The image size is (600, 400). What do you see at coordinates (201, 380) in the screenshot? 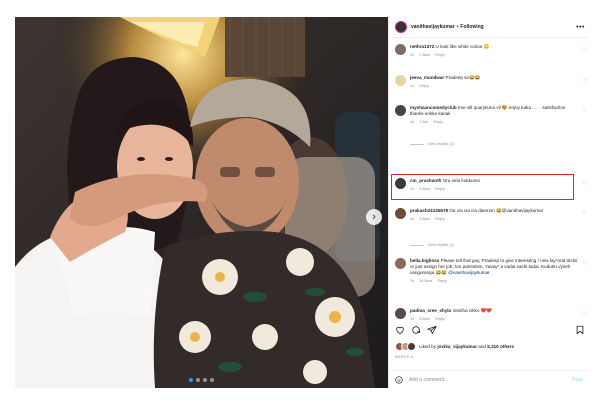
I see `carousel-indicator` at bounding box center [201, 380].